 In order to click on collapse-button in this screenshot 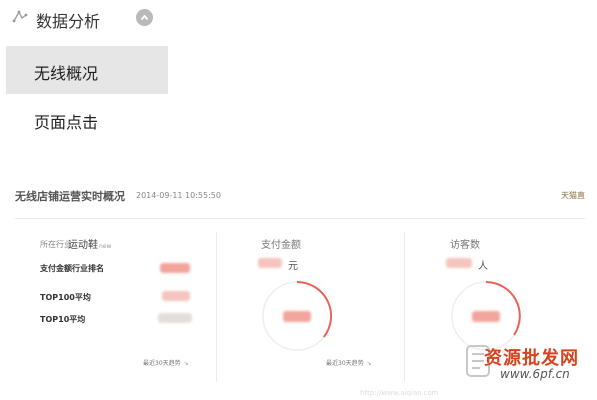, I will do `click(144, 17)`.